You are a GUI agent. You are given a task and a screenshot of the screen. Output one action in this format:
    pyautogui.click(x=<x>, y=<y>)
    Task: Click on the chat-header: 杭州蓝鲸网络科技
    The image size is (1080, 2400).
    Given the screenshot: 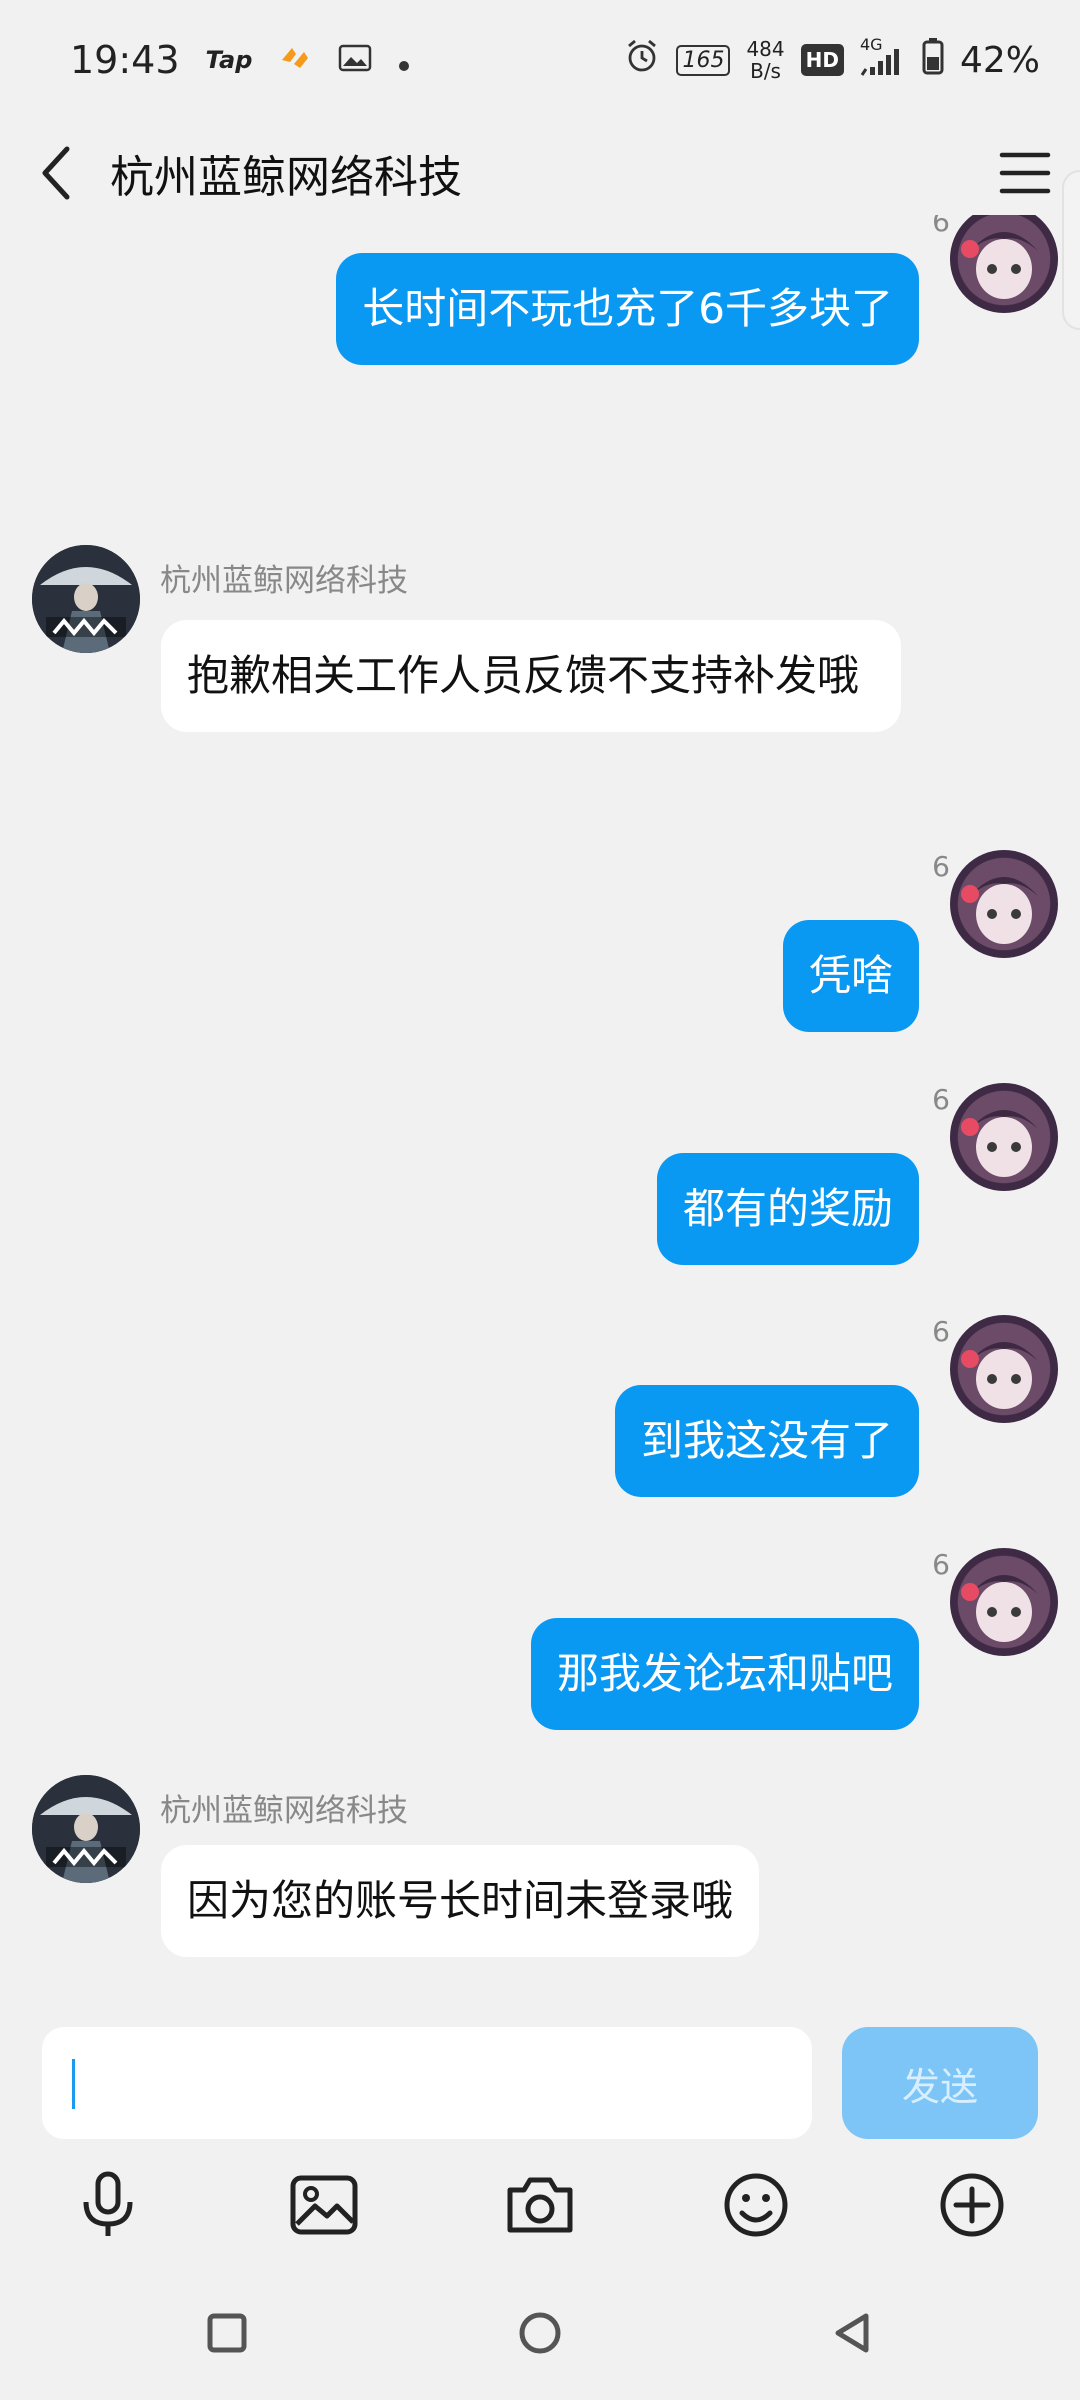 What is the action you would take?
    pyautogui.click(x=540, y=172)
    